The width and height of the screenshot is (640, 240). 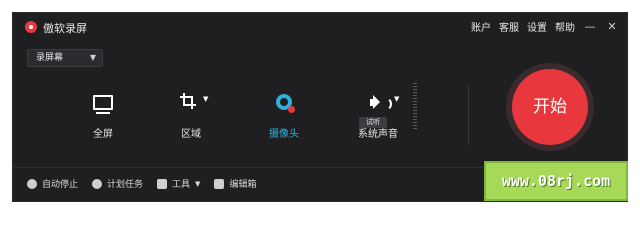 What do you see at coordinates (373, 122) in the screenshot?
I see `sound-test-button: 试听` at bounding box center [373, 122].